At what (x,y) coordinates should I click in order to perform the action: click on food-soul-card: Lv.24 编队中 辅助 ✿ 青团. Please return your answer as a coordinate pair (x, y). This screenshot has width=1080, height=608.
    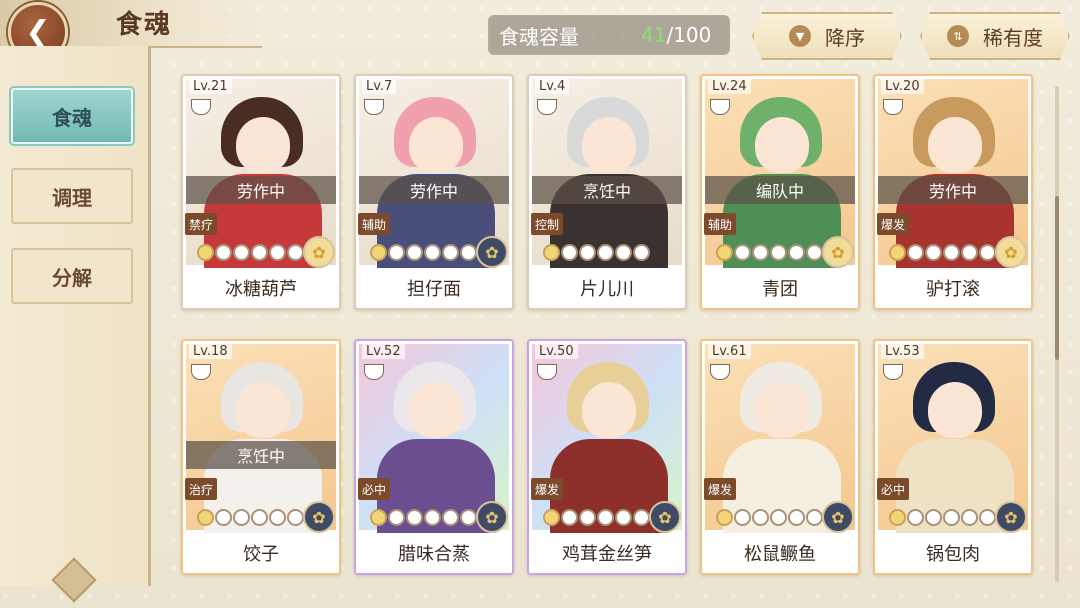
    Looking at the image, I should click on (780, 192).